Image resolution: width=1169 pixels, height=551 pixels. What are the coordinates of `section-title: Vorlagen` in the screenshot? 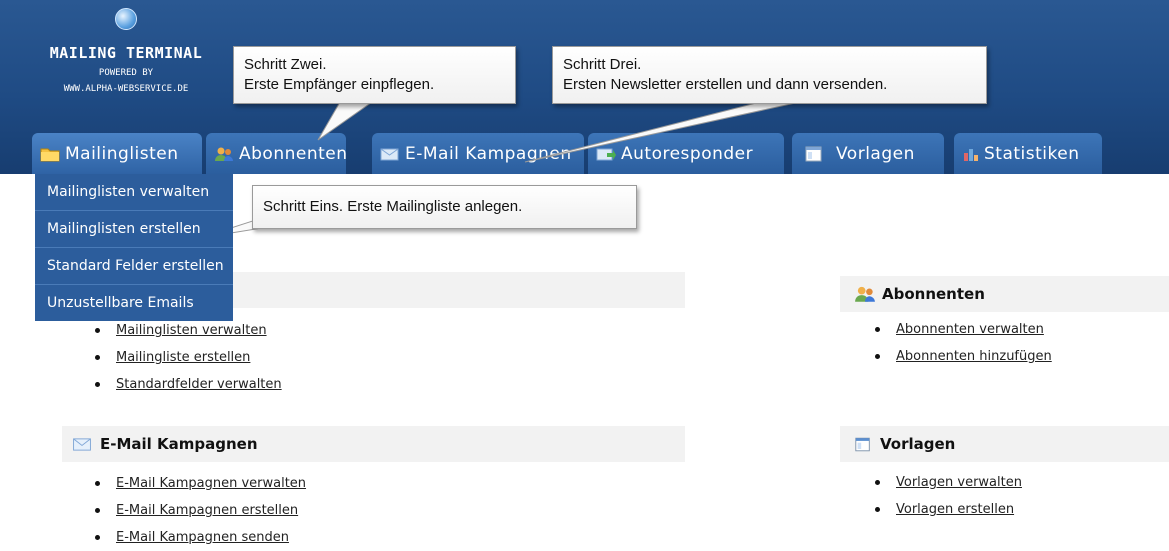 It's located at (918, 444).